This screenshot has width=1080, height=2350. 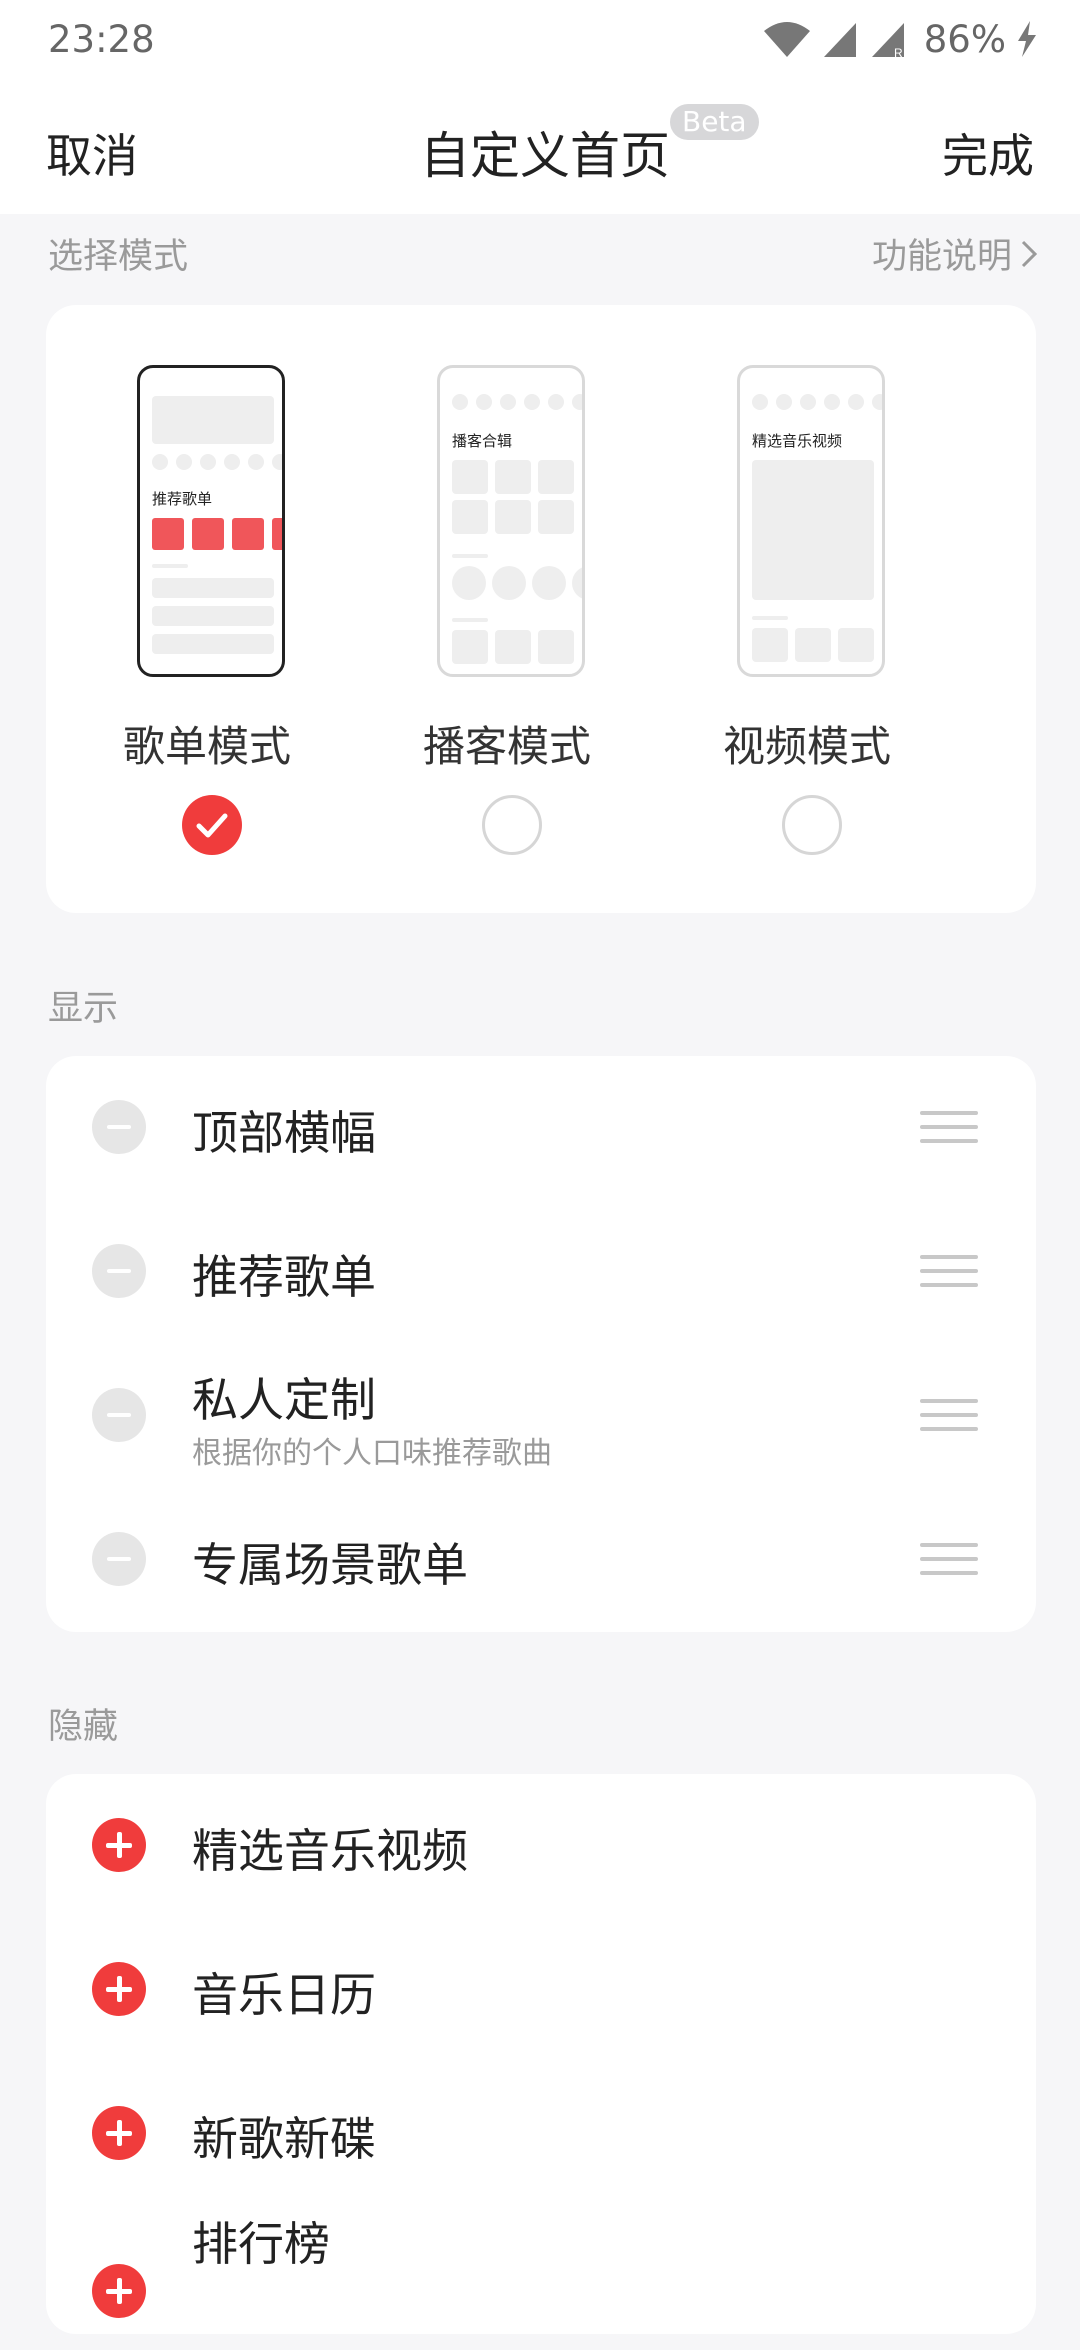 I want to click on beta-badge: Beta, so click(x=714, y=122).